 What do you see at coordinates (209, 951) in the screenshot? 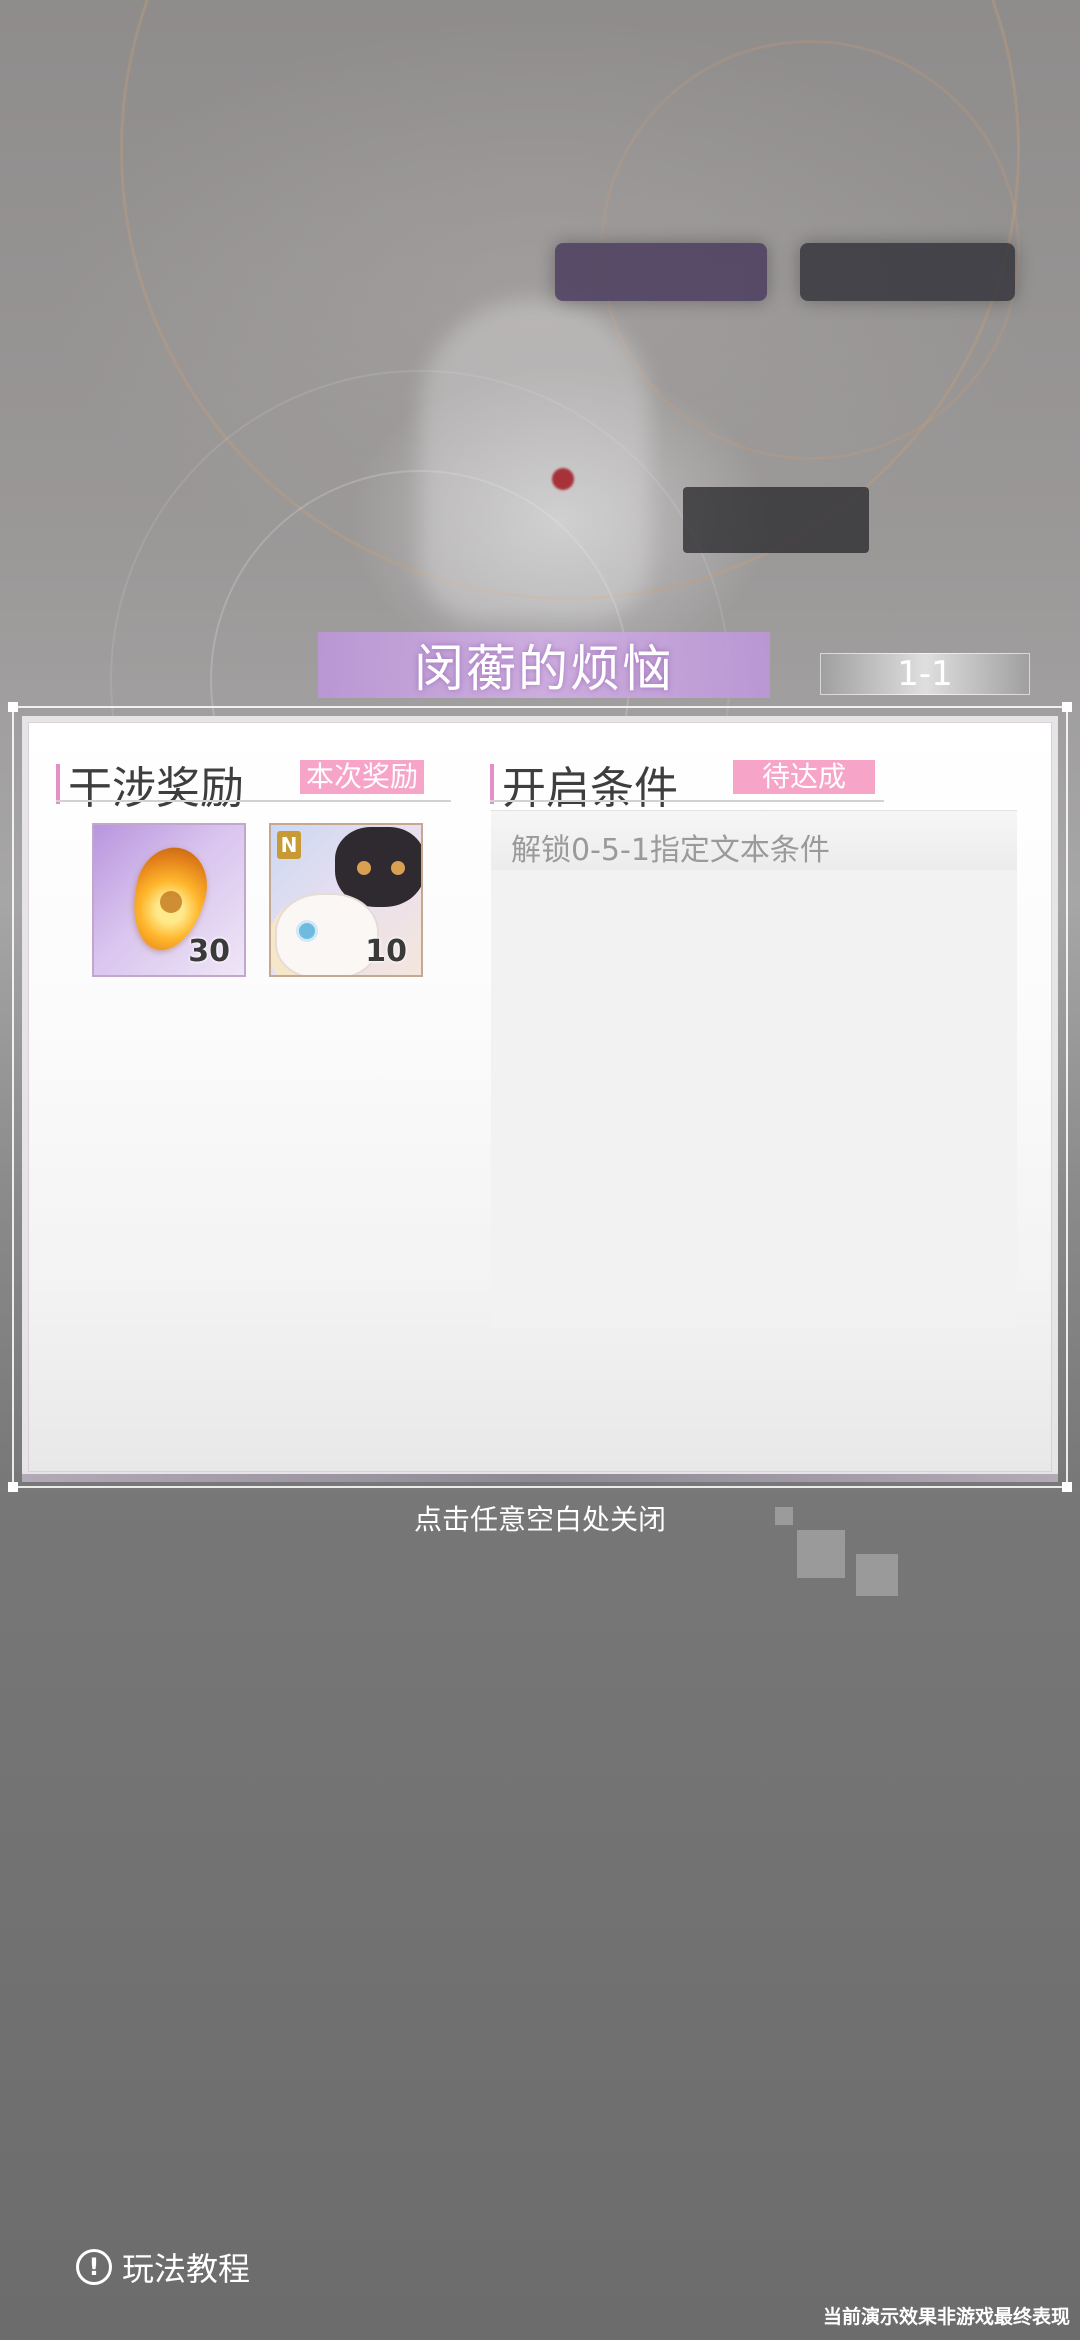
I see `reward-count: 30` at bounding box center [209, 951].